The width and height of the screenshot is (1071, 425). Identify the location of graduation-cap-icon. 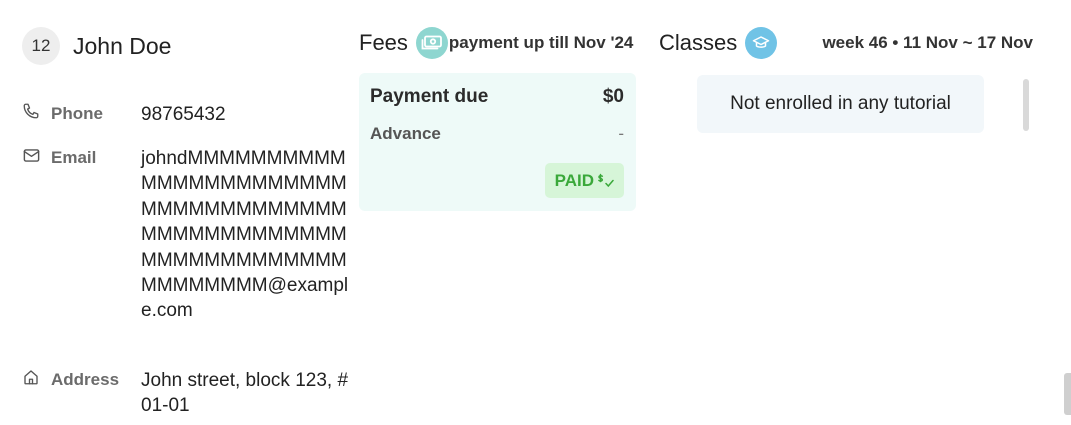
(761, 43).